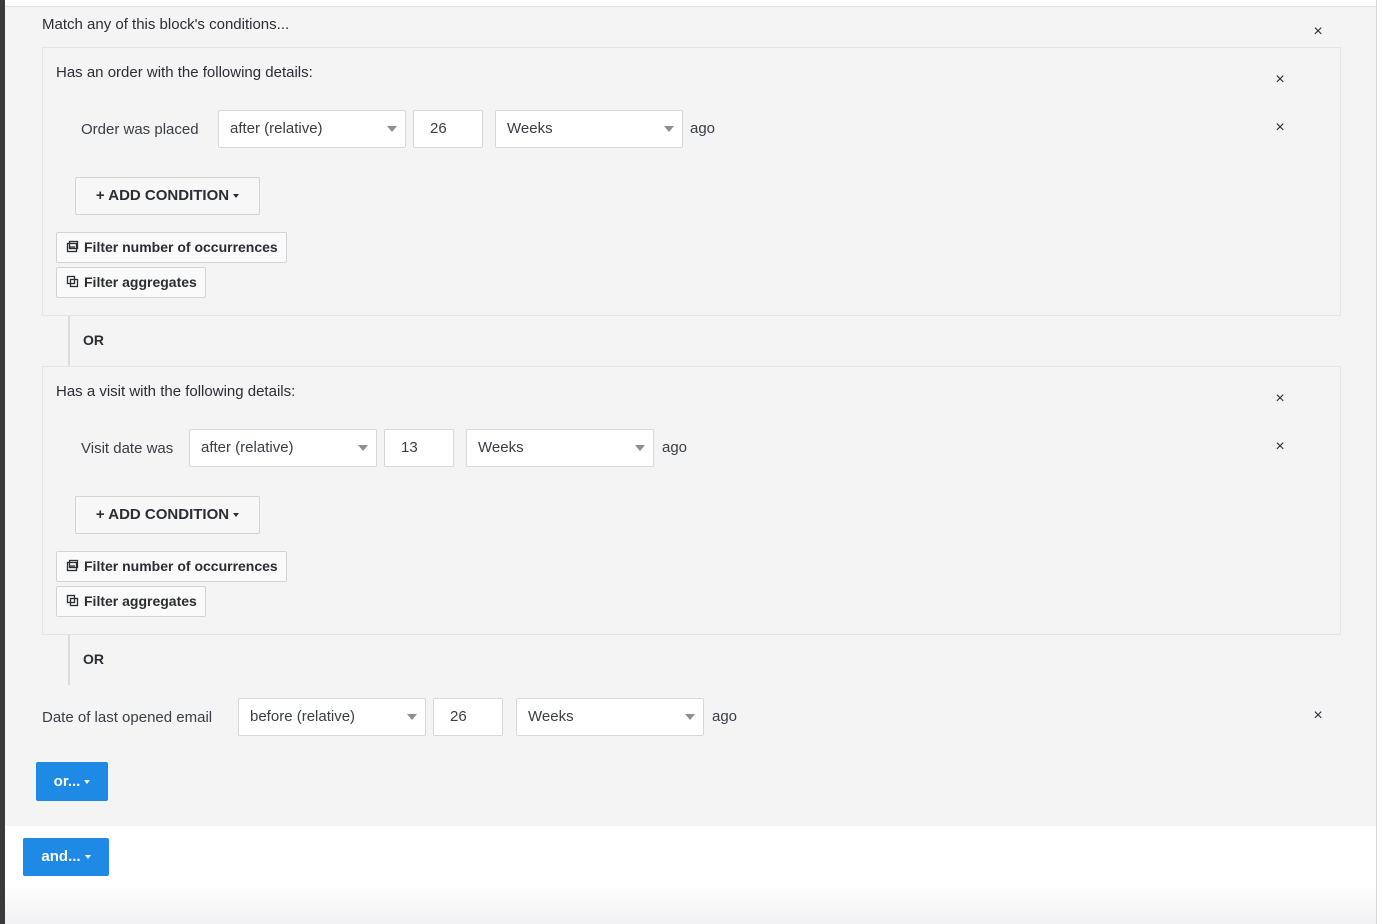 Image resolution: width=1382 pixels, height=924 pixels. I want to click on visit-add-condition-label: + ADD CONDITION, so click(162, 514).